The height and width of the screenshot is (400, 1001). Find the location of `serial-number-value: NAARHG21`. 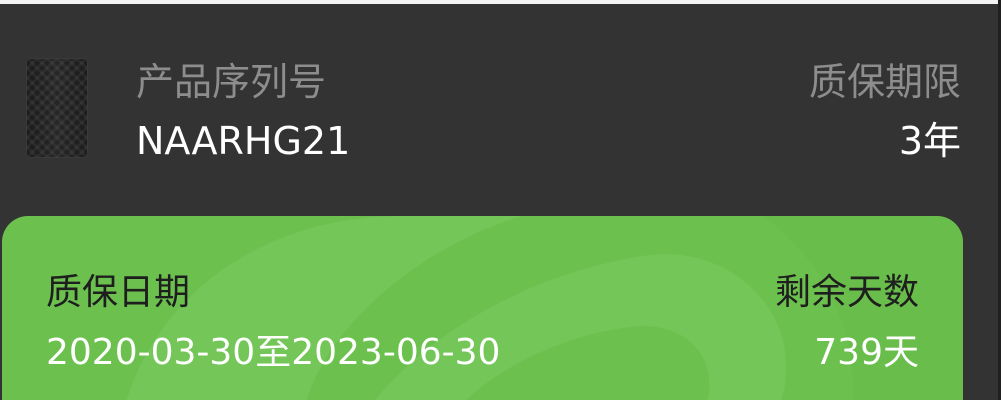

serial-number-value: NAARHG21 is located at coordinates (243, 141).